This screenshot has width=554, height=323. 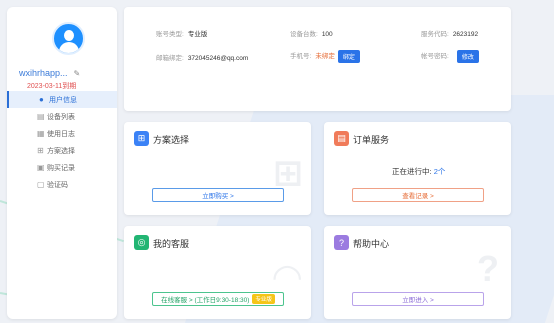 What do you see at coordinates (371, 244) in the screenshot?
I see `help-card-title: 帮助中心` at bounding box center [371, 244].